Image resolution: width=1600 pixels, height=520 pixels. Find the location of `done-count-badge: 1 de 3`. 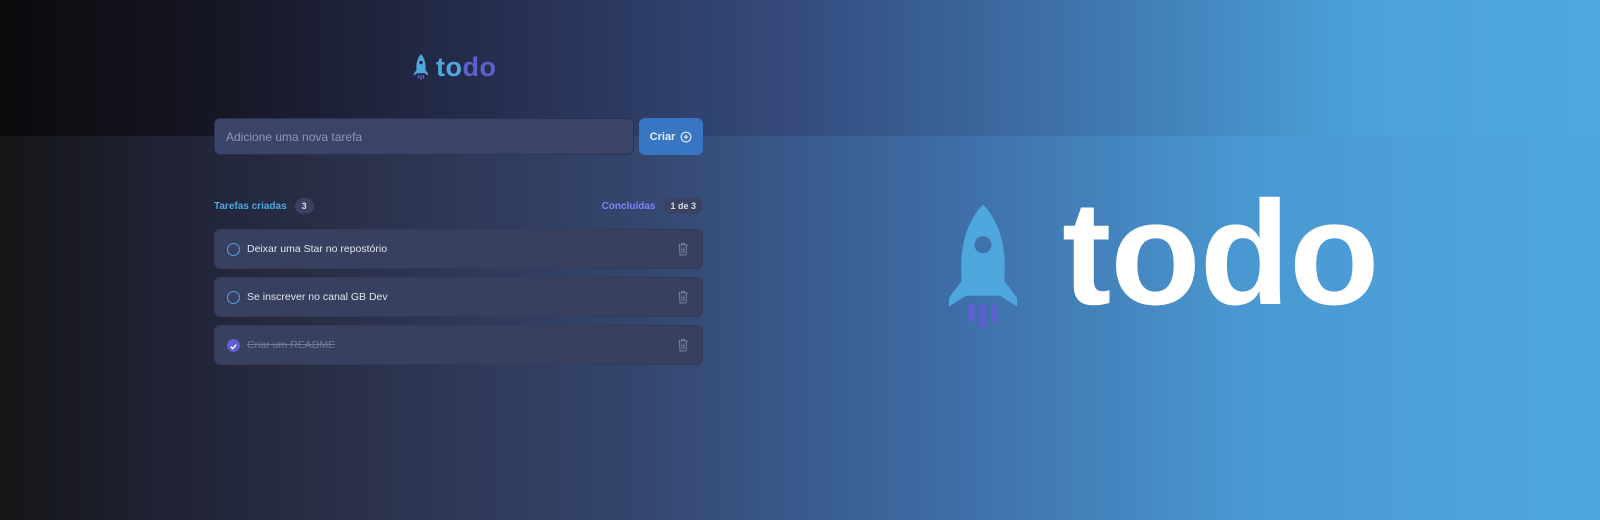

done-count-badge: 1 de 3 is located at coordinates (683, 206).